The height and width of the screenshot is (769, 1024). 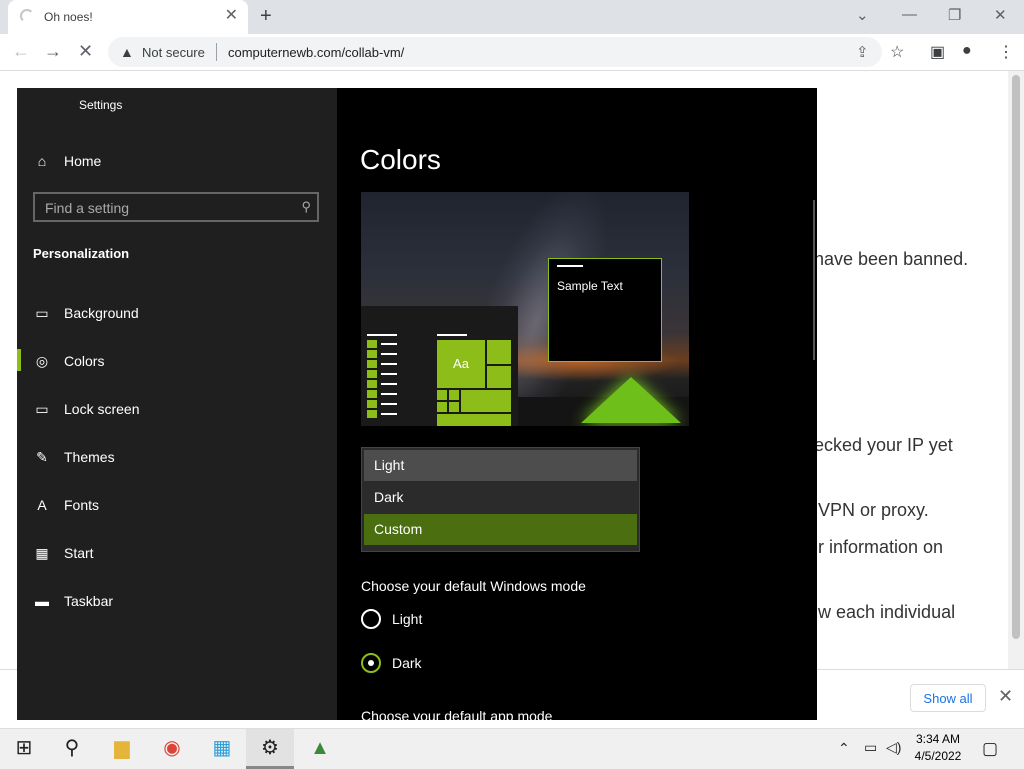 I want to click on choose-color-dropdown: Light Dark Custom, so click(x=500, y=499).